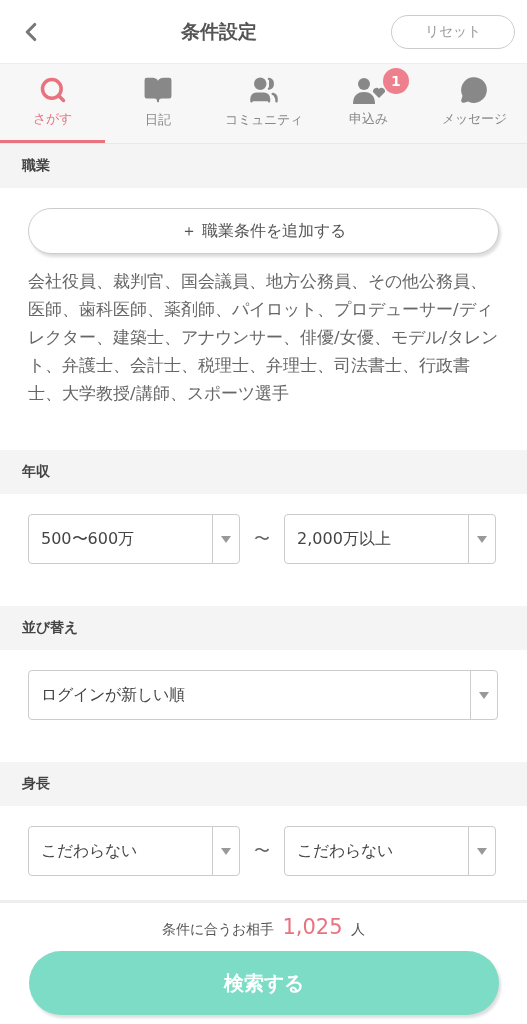 The width and height of the screenshot is (527, 1024). What do you see at coordinates (263, 231) in the screenshot?
I see `add-job-button: ＋ 職業条件を追加する` at bounding box center [263, 231].